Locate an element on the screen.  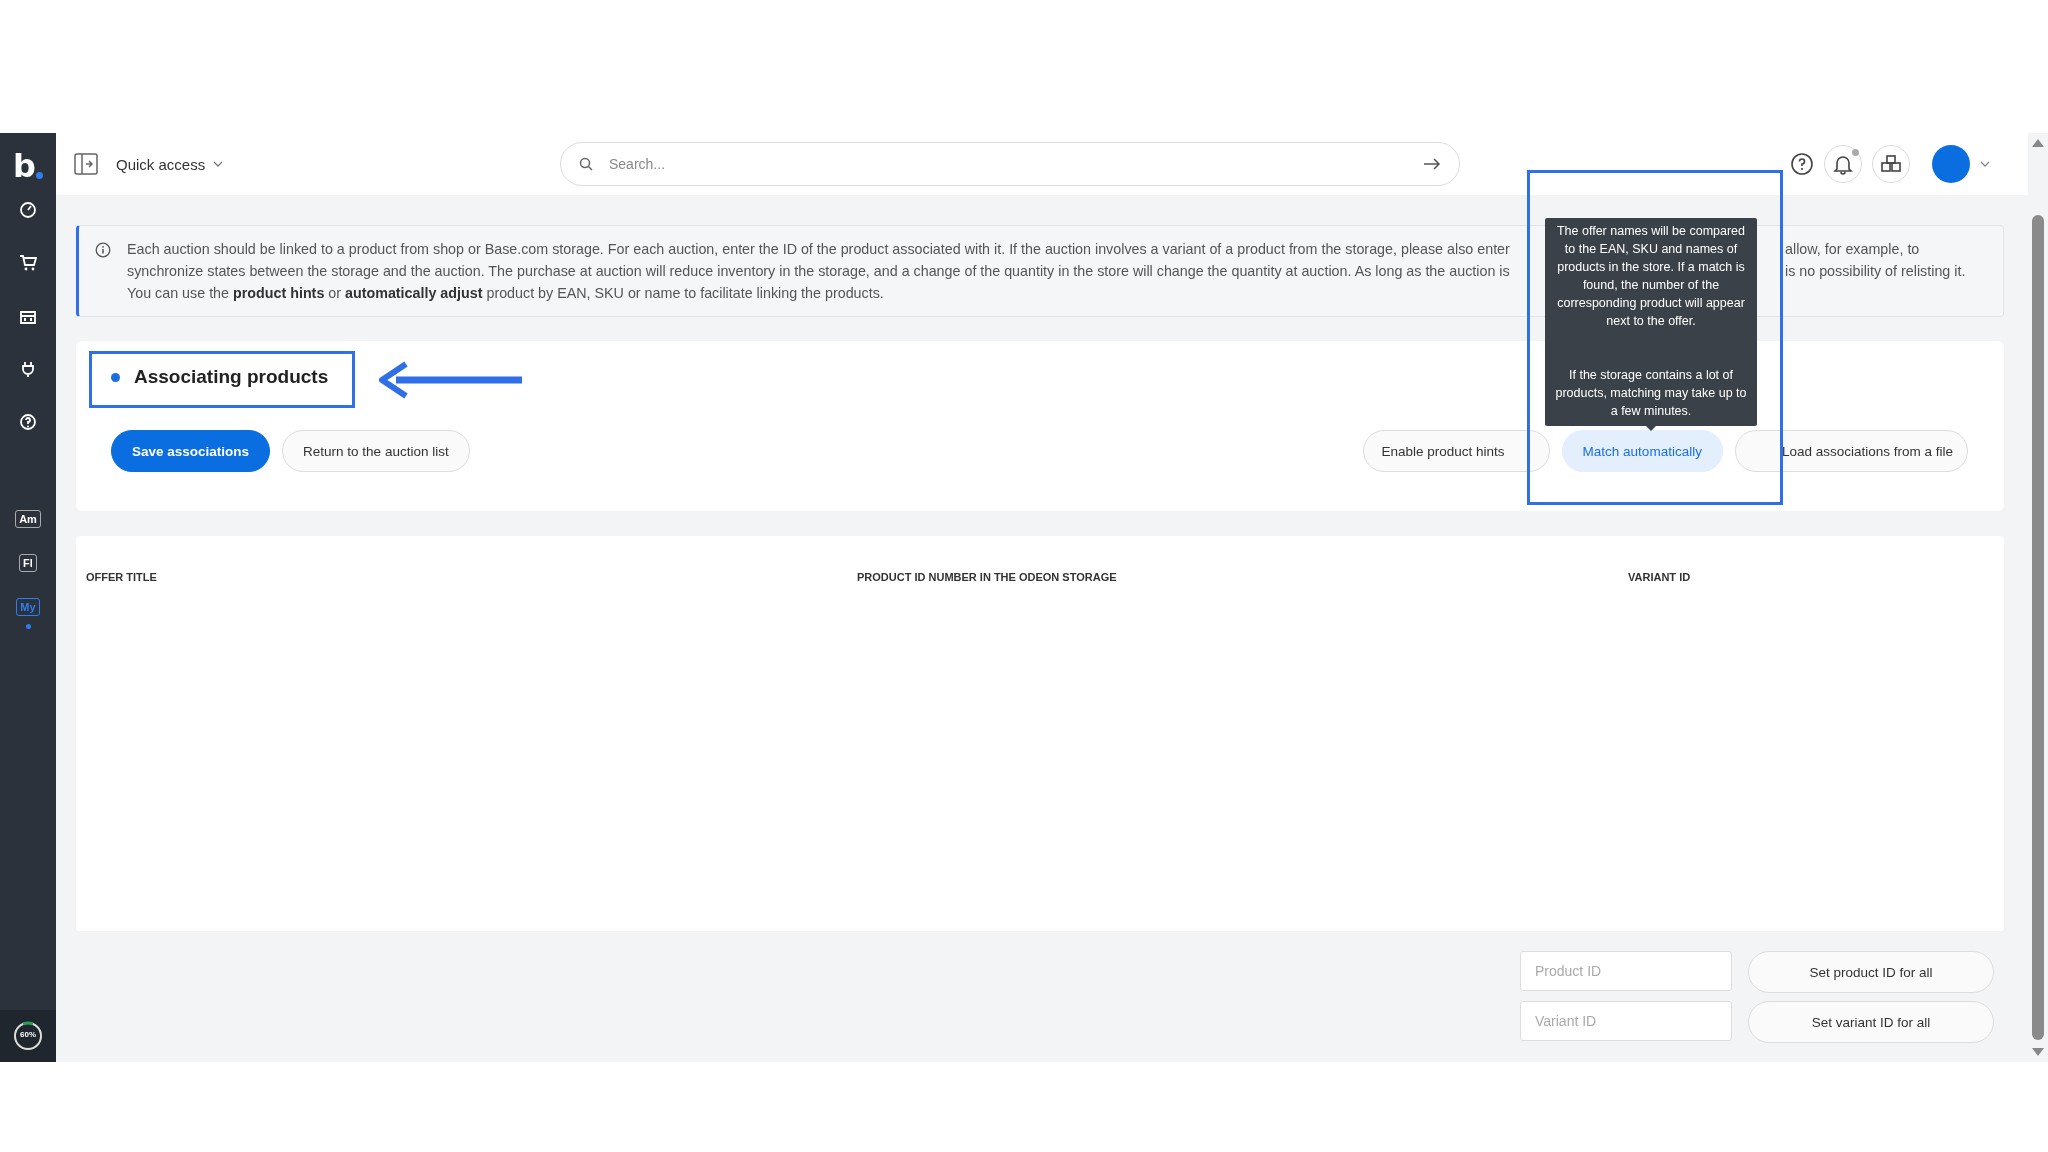
info-text: synchronize states between the storage and the auction. The purchase at auction will reduce inventory in the storage, and a change of the quantity in the store will change the quantity at auction. As long as the auction is is located at coordinates (818, 271).